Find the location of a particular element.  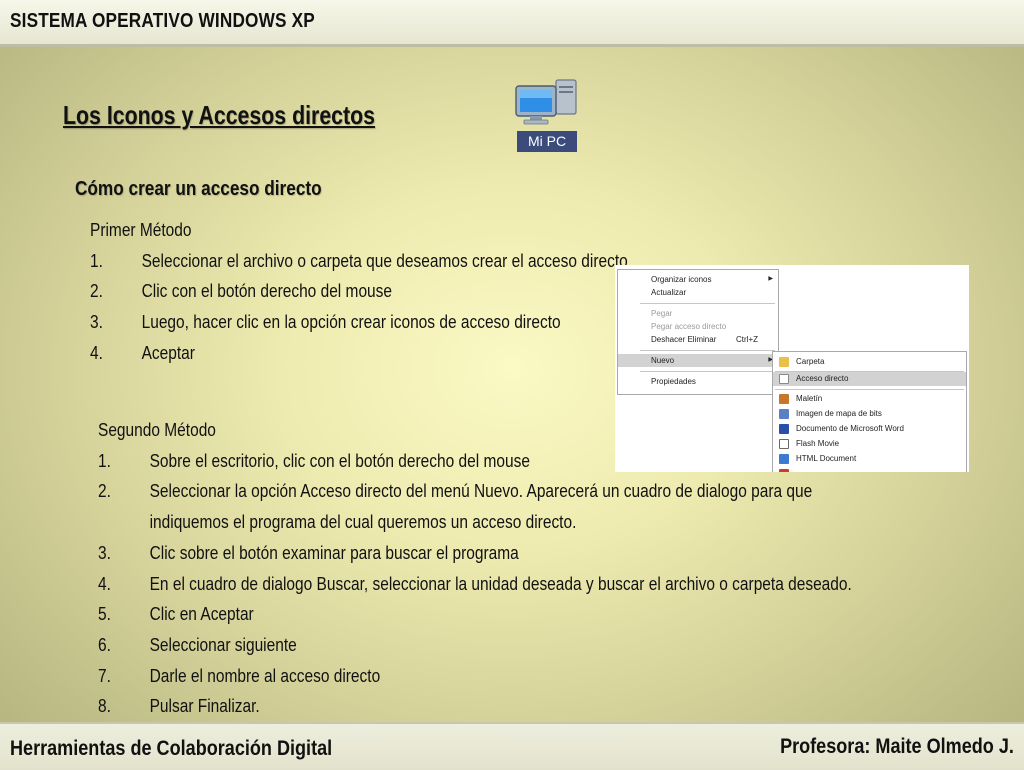

submenu-item-documento-word: Documento de Microsoft Word is located at coordinates (869, 429).